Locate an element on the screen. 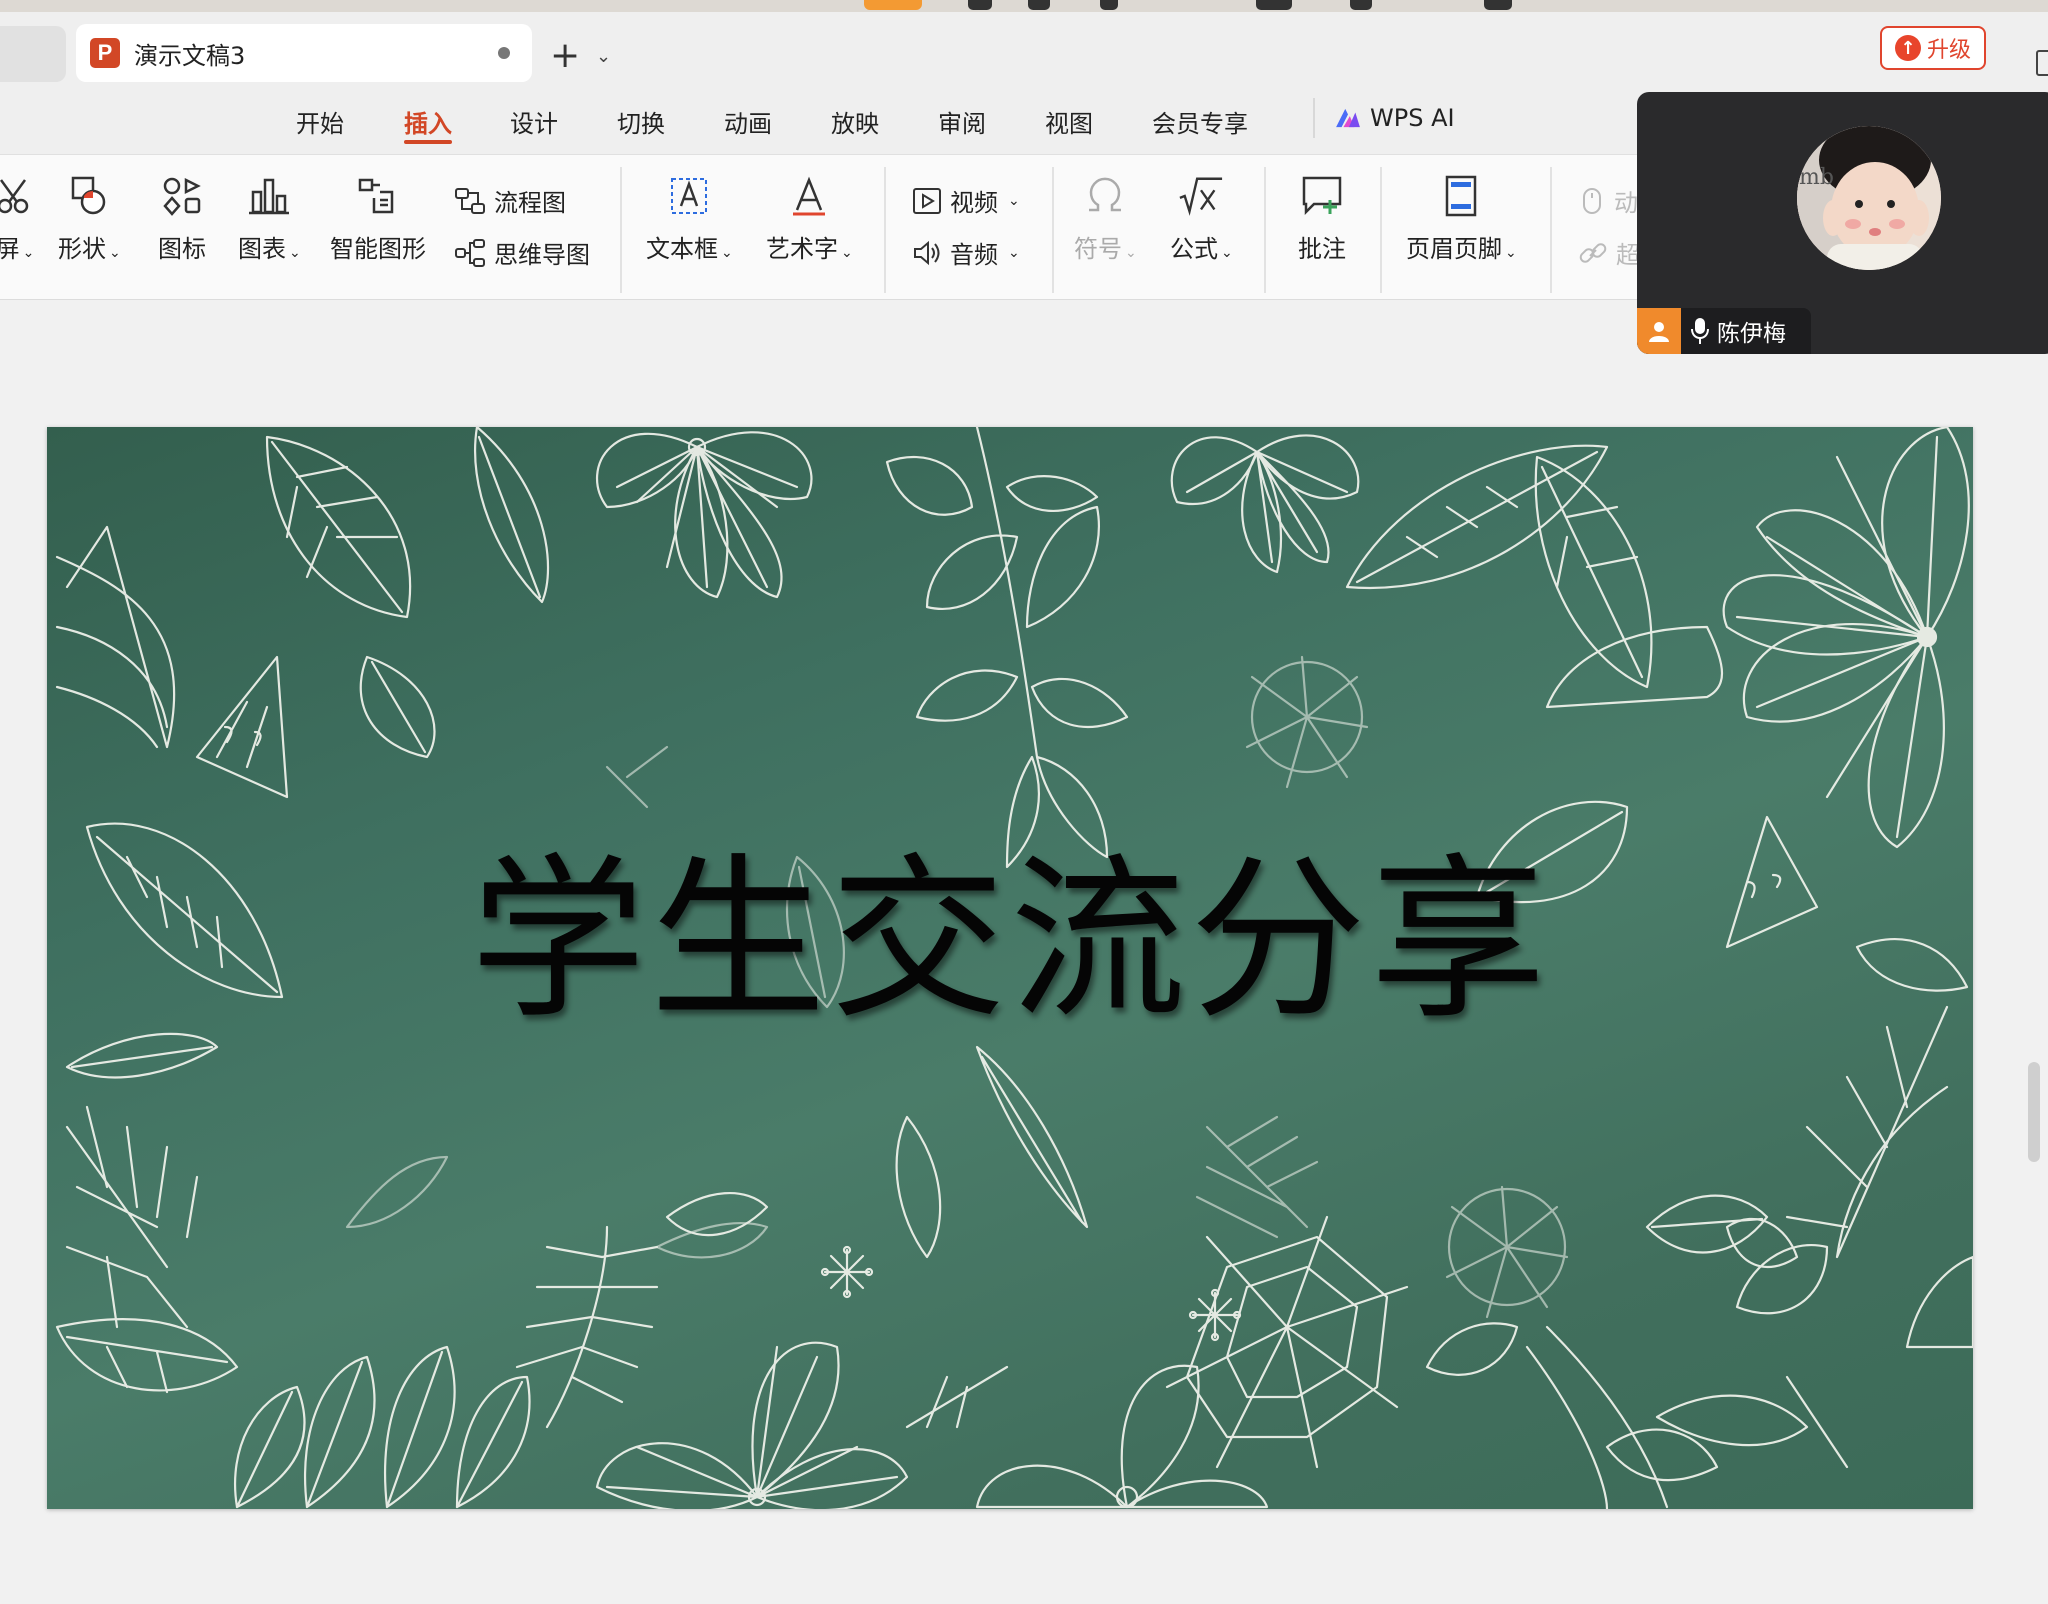 This screenshot has width=2048, height=1604. tab-transitions: 切换 is located at coordinates (641, 121).